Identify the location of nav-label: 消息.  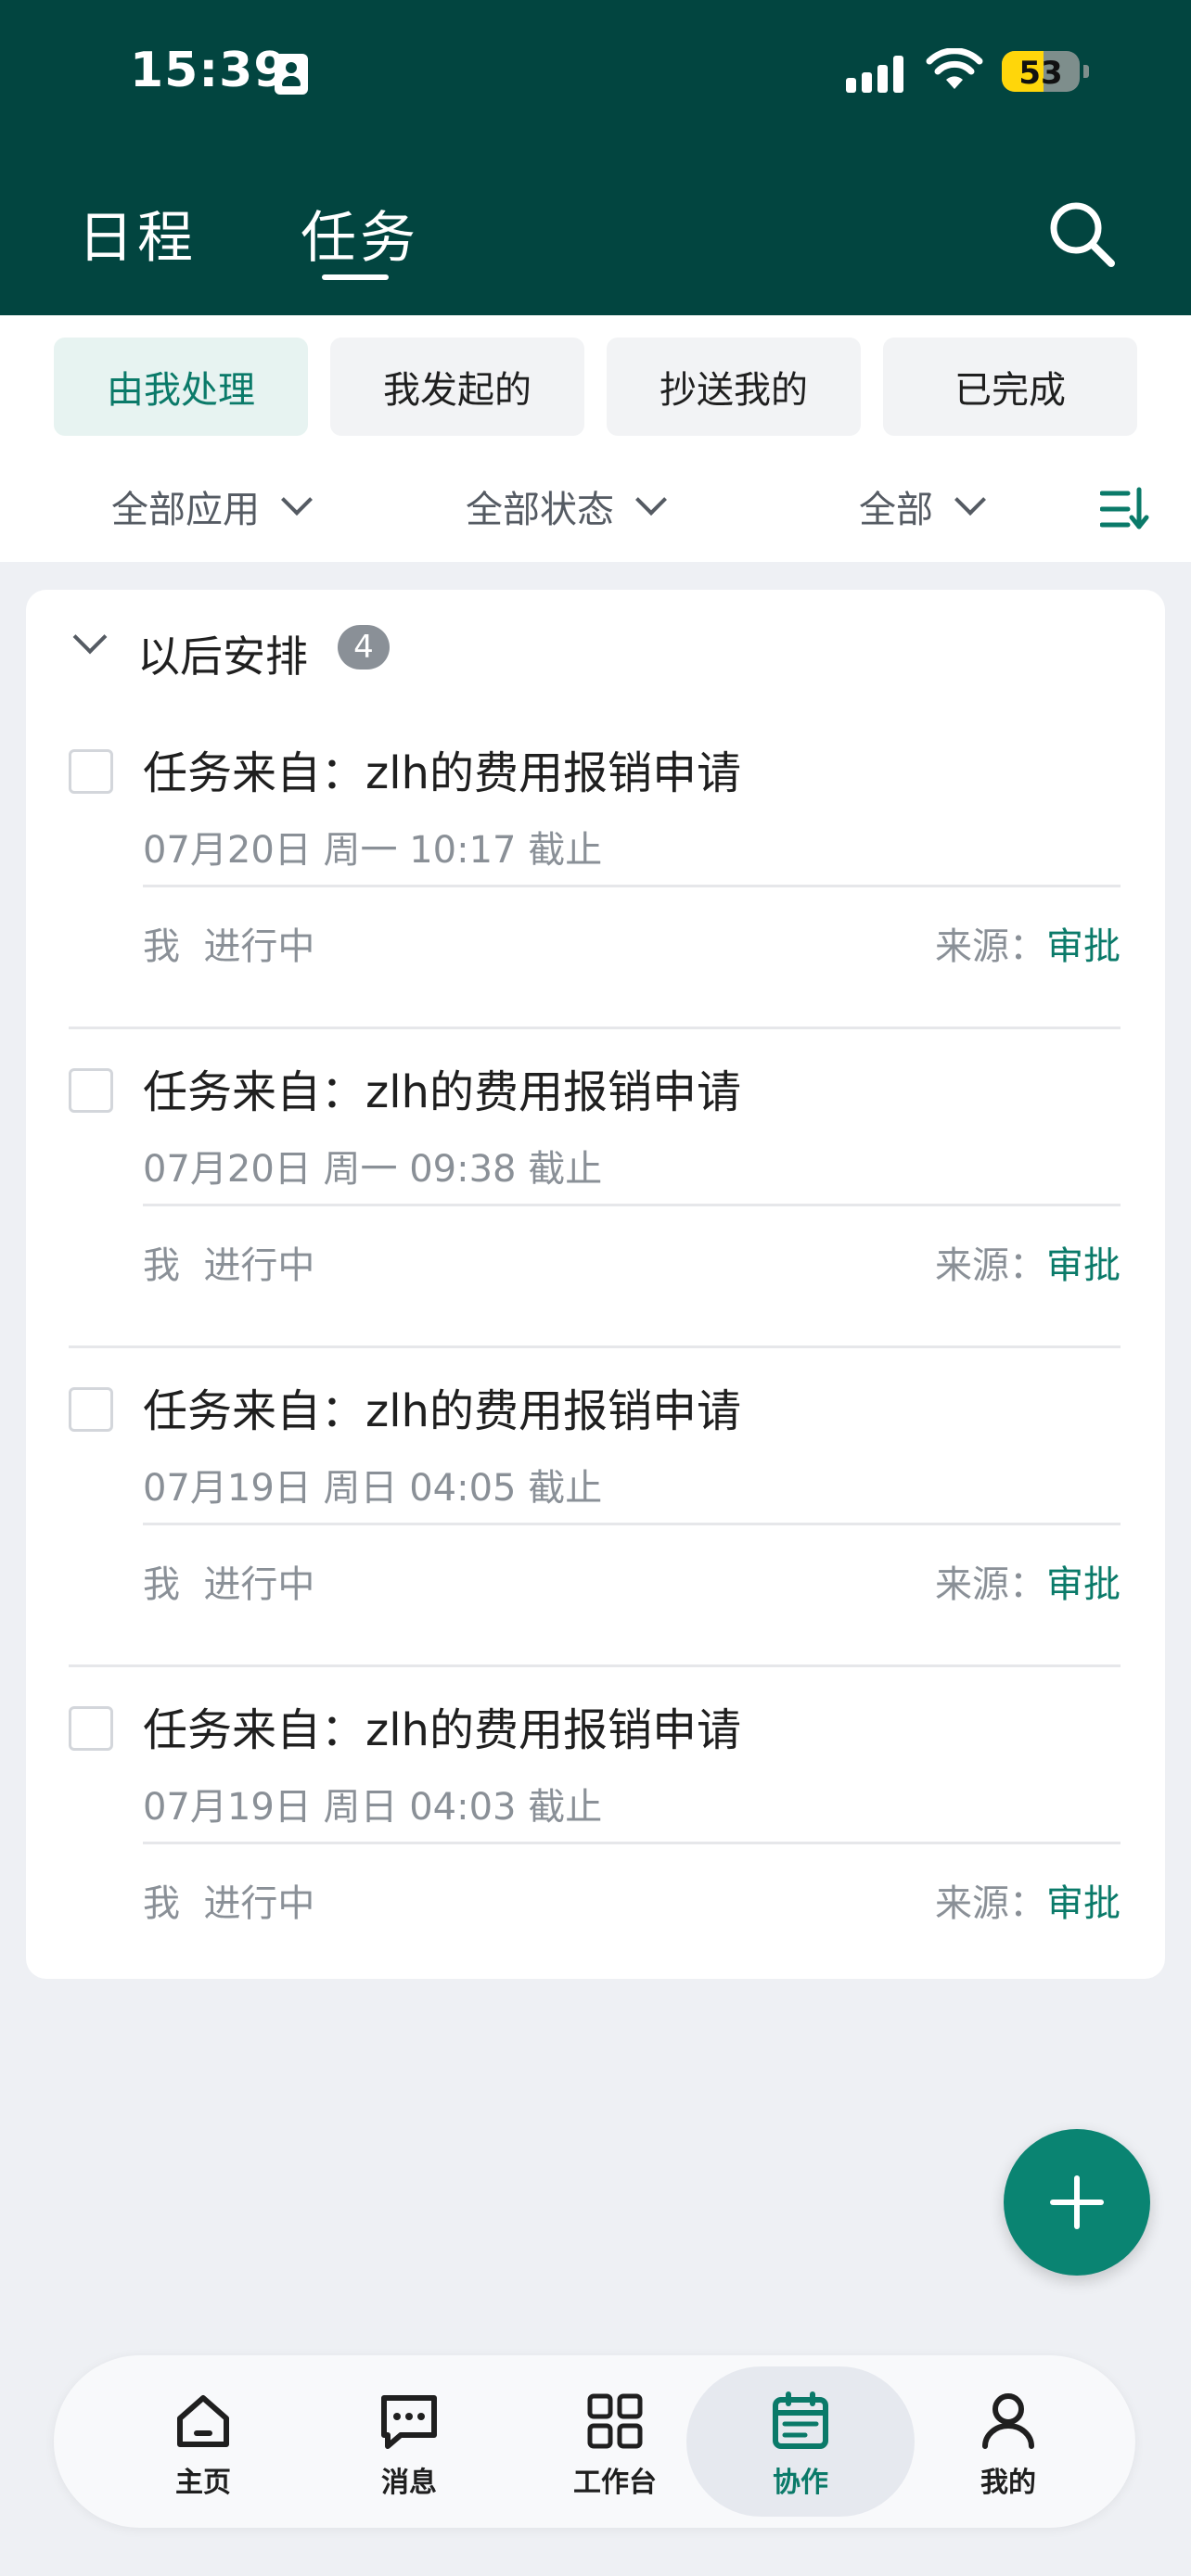
(409, 2483).